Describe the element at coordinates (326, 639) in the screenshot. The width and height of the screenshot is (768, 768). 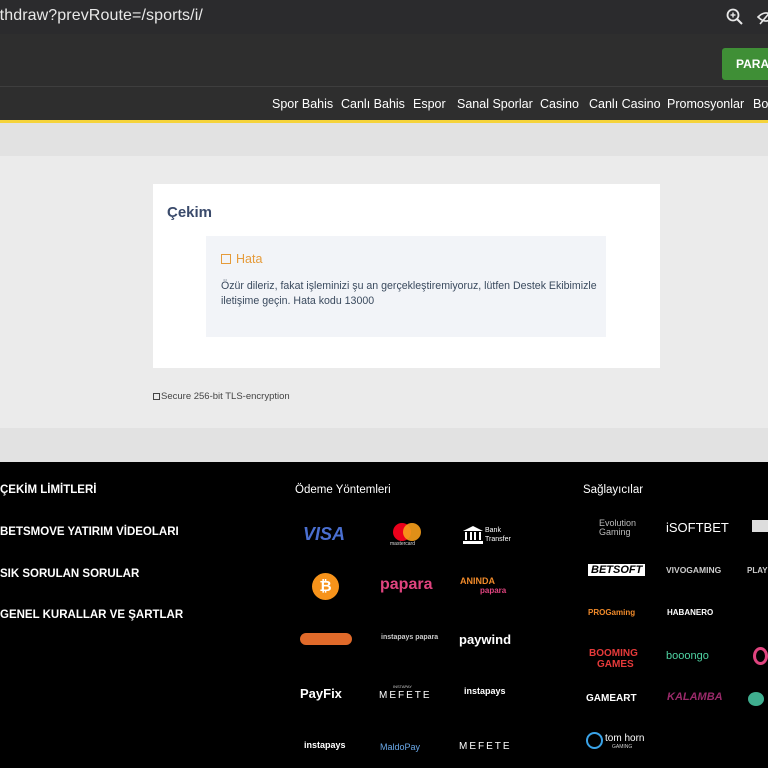
I see `papara-pill-logo` at that location.